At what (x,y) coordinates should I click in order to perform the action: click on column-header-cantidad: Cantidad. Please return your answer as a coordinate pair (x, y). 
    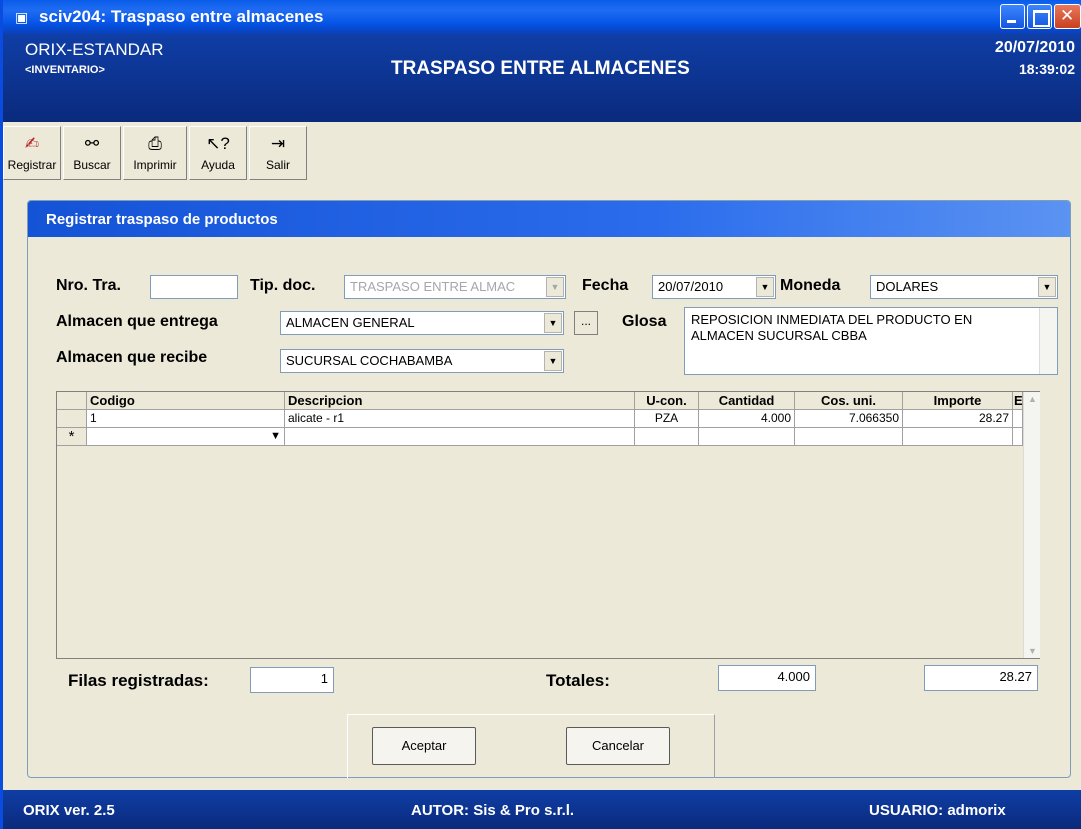
    Looking at the image, I should click on (747, 401).